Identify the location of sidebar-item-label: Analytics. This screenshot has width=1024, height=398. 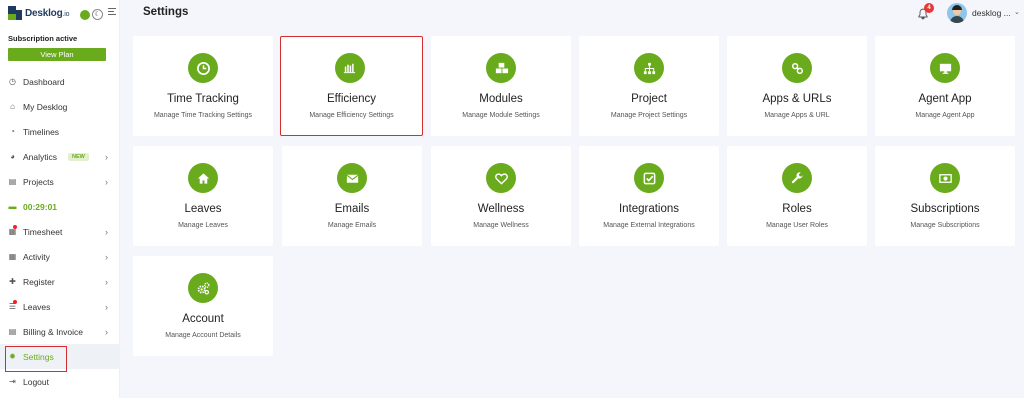
(40, 156).